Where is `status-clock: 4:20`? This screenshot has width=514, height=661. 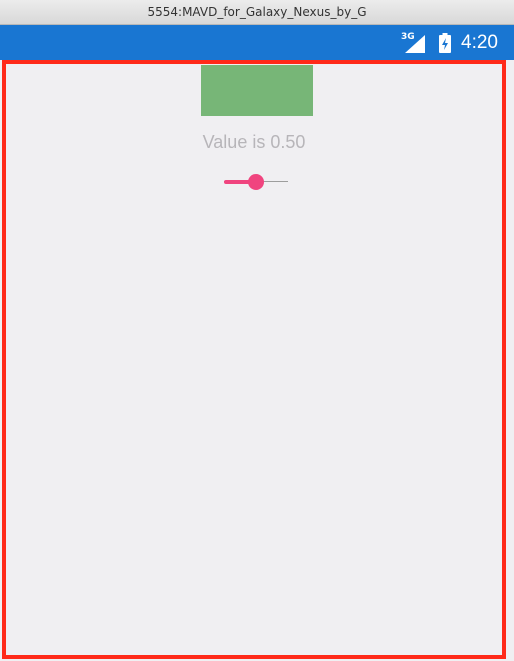 status-clock: 4:20 is located at coordinates (479, 42).